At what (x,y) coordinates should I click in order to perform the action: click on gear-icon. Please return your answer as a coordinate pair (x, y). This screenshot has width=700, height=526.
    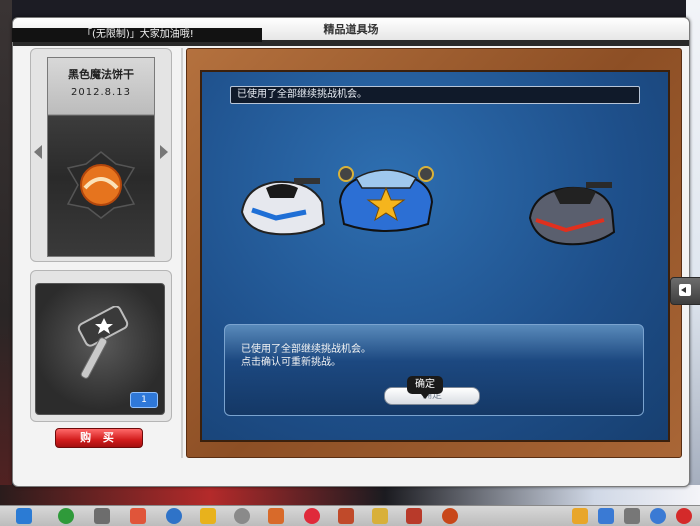
    Looking at the image, I should click on (242, 516).